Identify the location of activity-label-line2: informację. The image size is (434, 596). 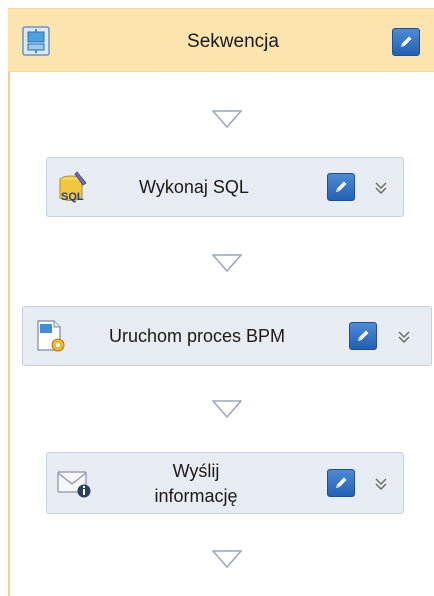
(196, 496).